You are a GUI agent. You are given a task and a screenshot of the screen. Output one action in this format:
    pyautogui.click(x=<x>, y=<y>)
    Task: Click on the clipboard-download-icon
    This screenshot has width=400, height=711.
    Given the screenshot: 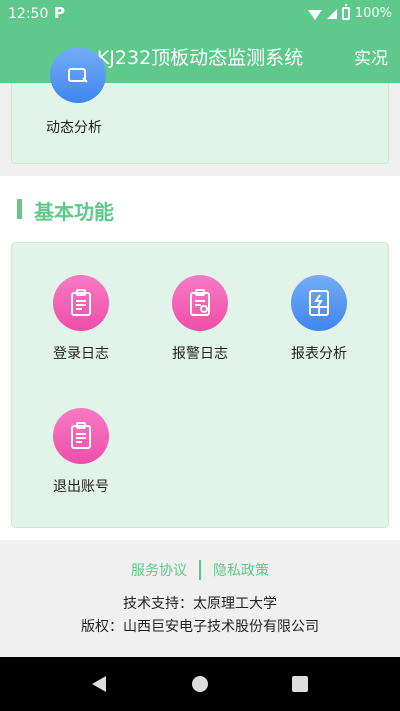 What is the action you would take?
    pyautogui.click(x=81, y=303)
    